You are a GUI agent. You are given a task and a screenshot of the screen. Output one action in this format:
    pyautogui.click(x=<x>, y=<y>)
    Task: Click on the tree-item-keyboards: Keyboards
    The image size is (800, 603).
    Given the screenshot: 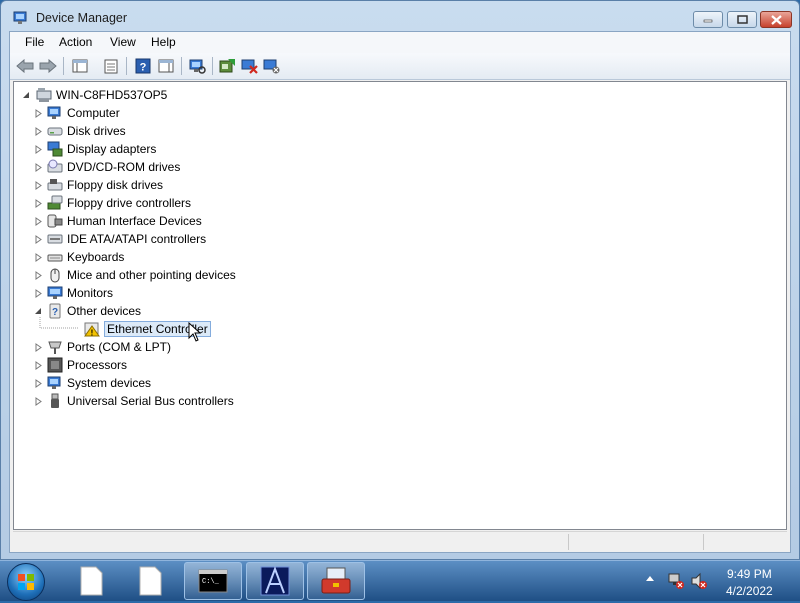 What is the action you would take?
    pyautogui.click(x=79, y=257)
    